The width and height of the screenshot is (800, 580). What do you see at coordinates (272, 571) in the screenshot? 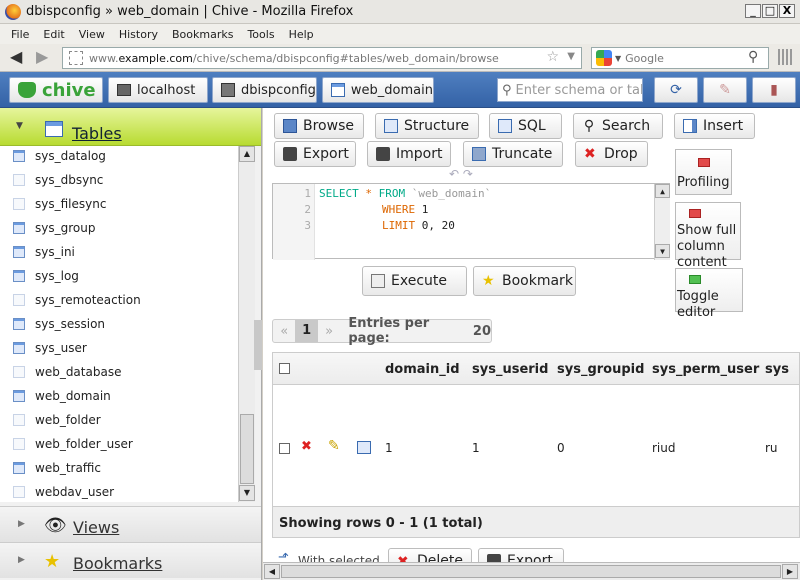
I see `scroll-left-icon: ◀` at bounding box center [272, 571].